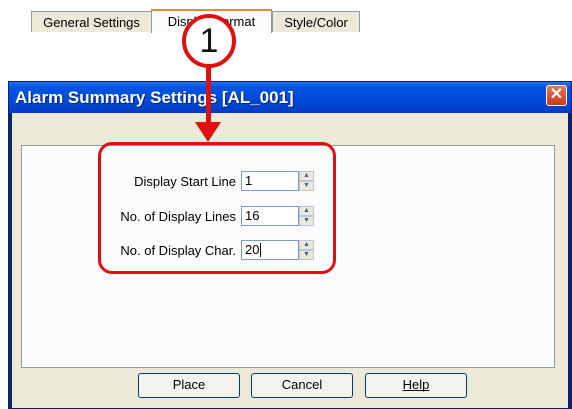 The height and width of the screenshot is (409, 572). I want to click on place-button: Place, so click(189, 385).